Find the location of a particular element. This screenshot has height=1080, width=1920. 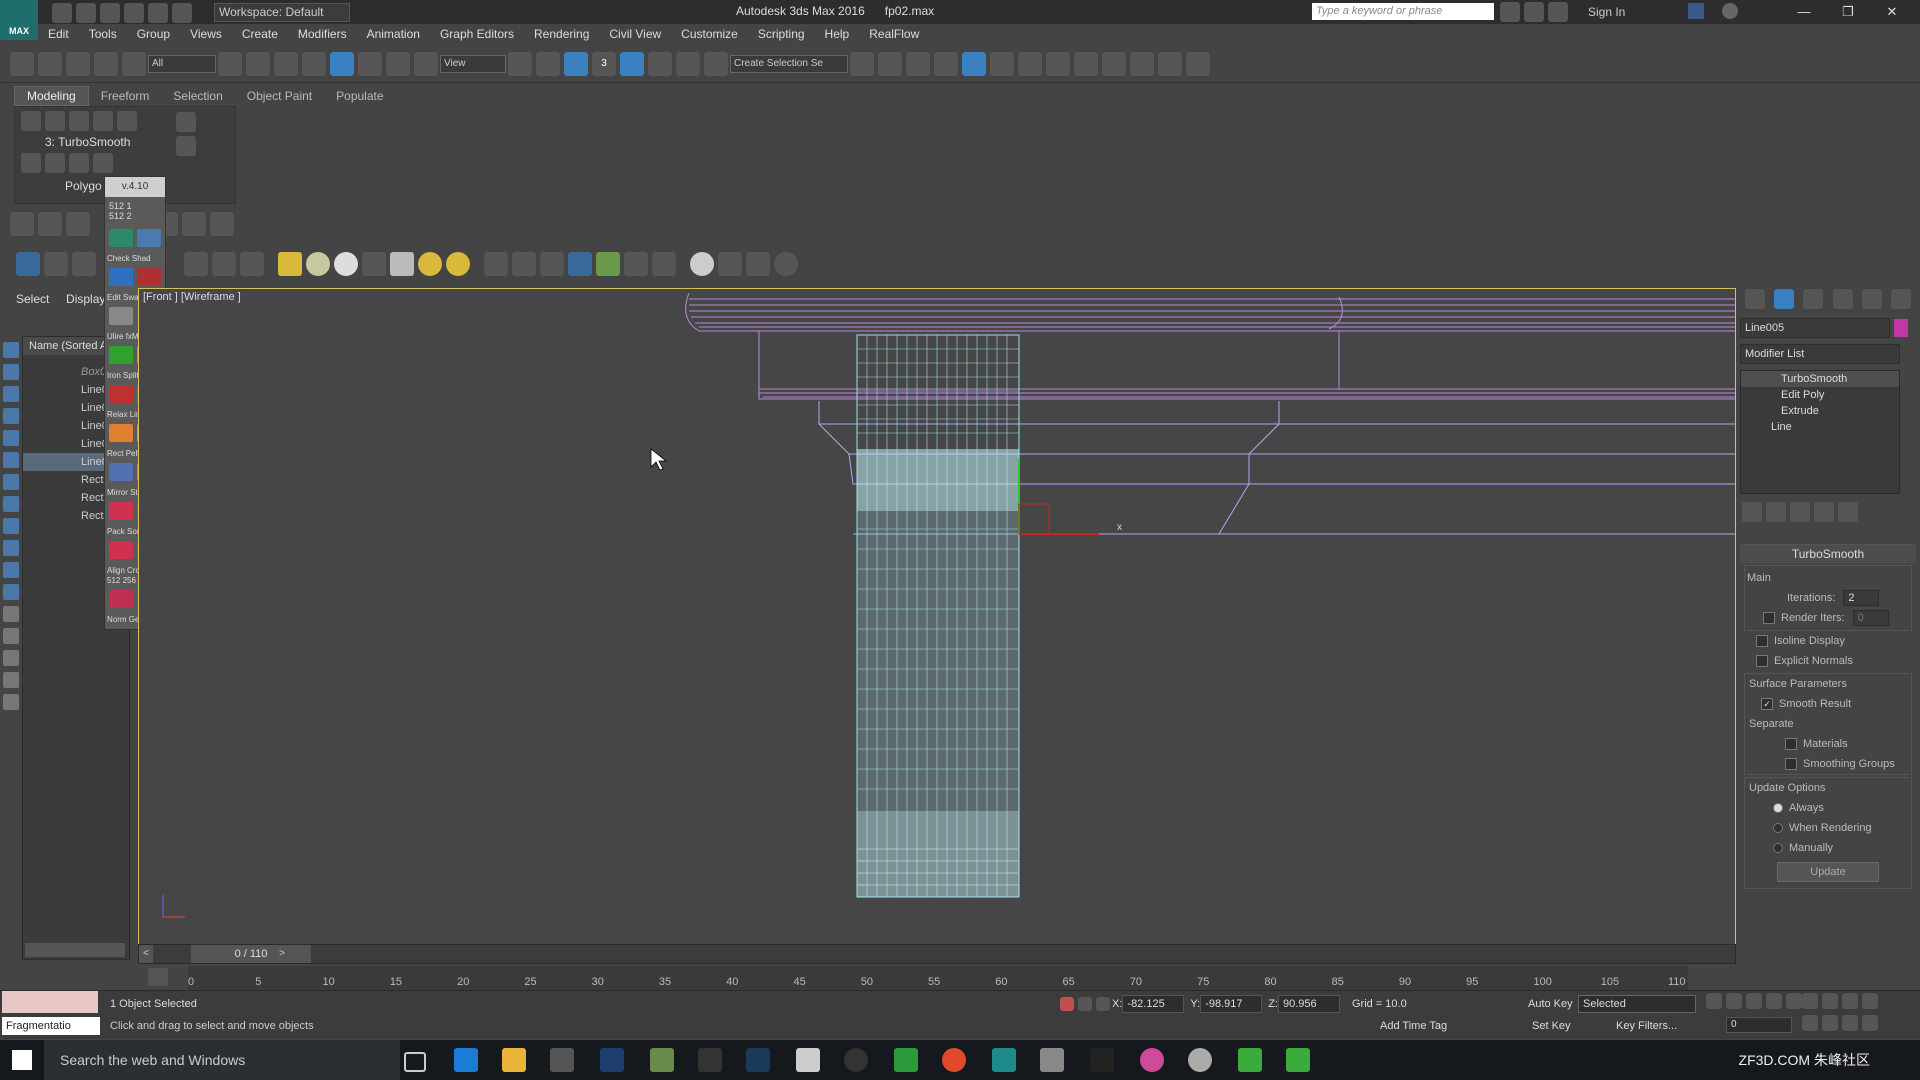

make-unique-icon is located at coordinates (1800, 512).